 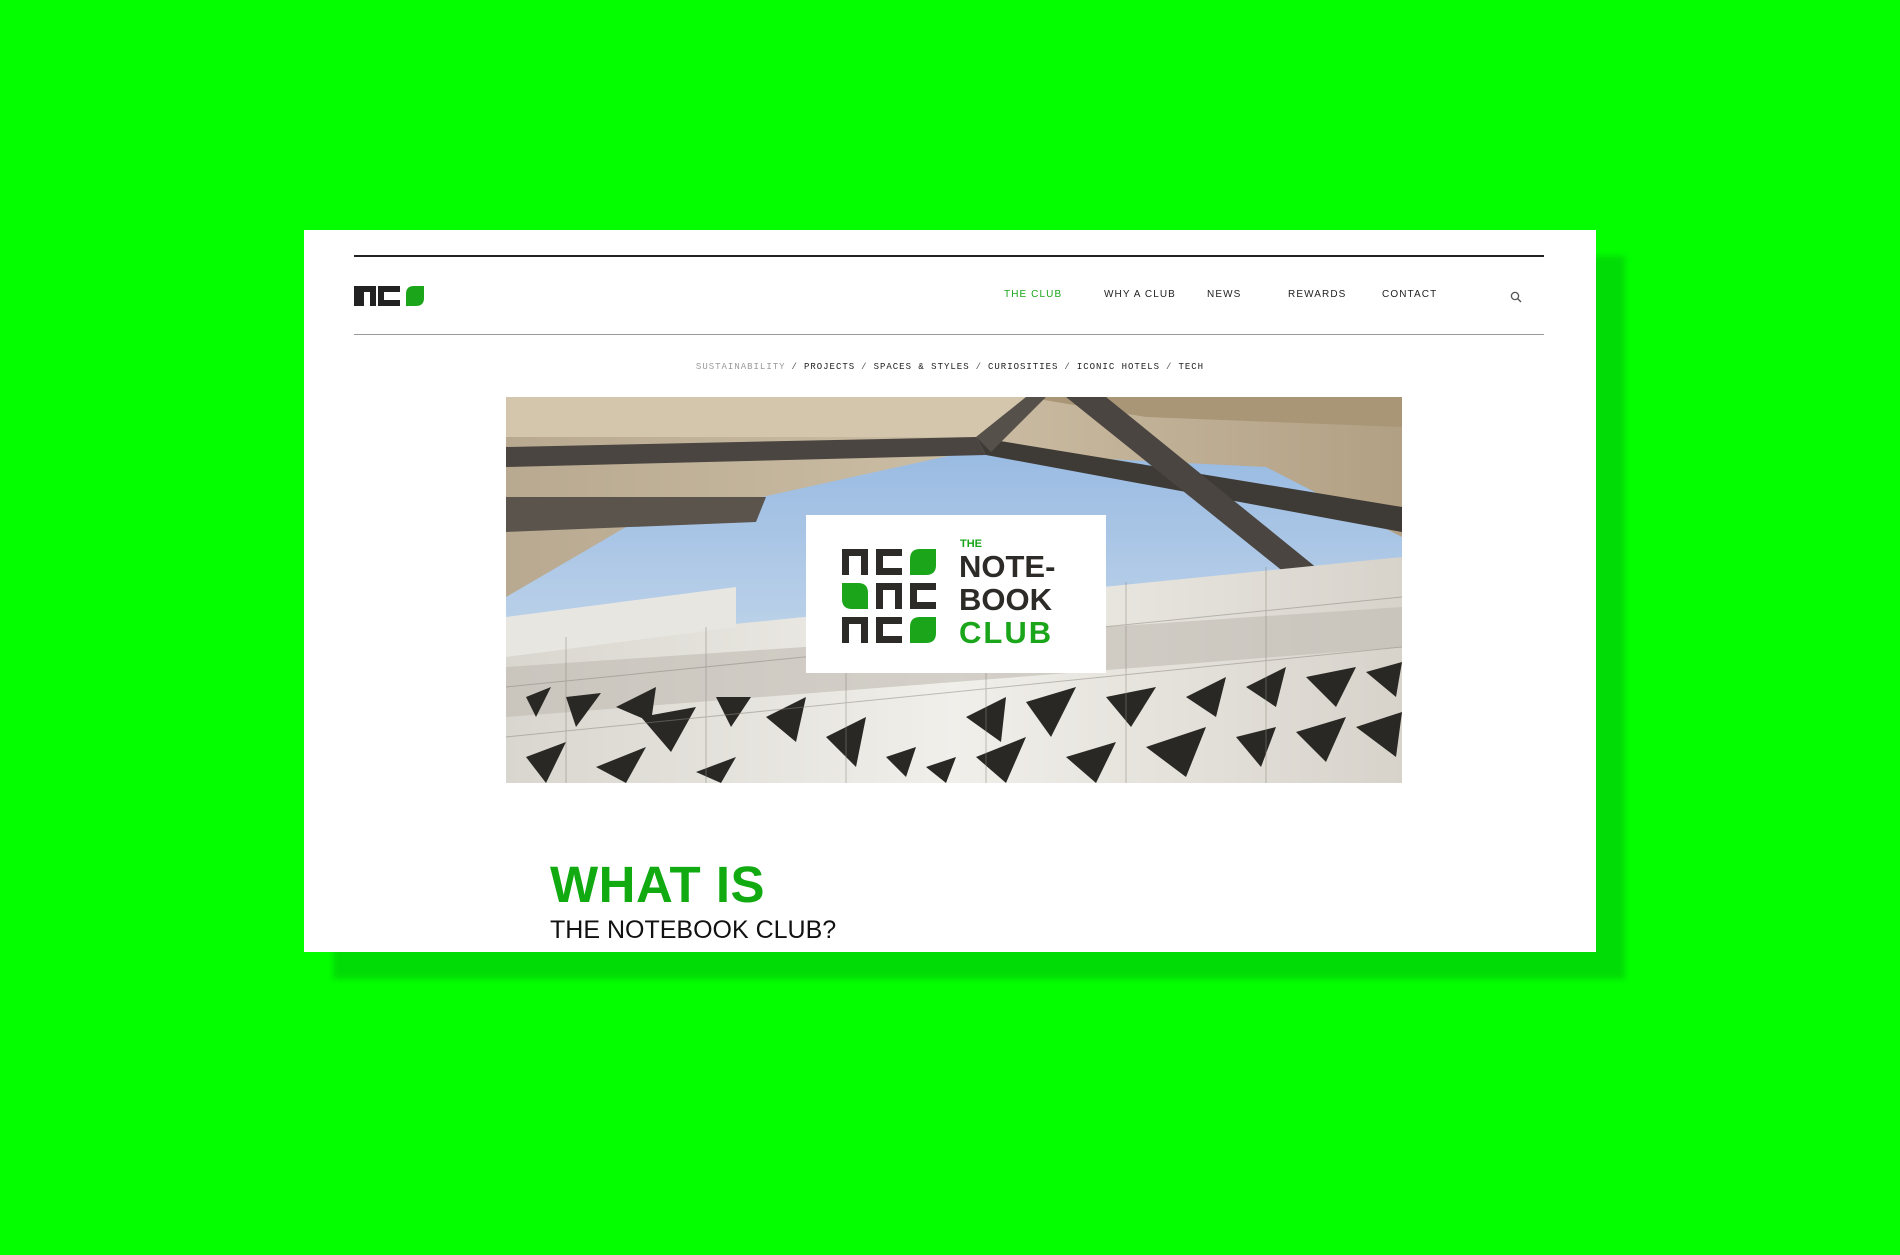 I want to click on nav-item-the-club: THE CLUB, so click(x=1033, y=294).